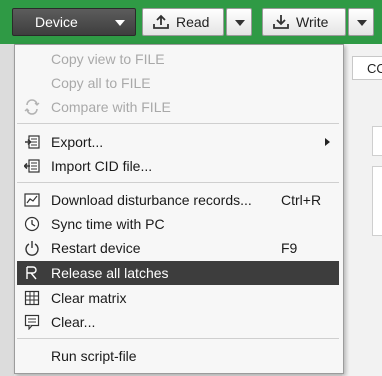 The height and width of the screenshot is (376, 382). Describe the element at coordinates (32, 298) in the screenshot. I see `grid-icon` at that location.